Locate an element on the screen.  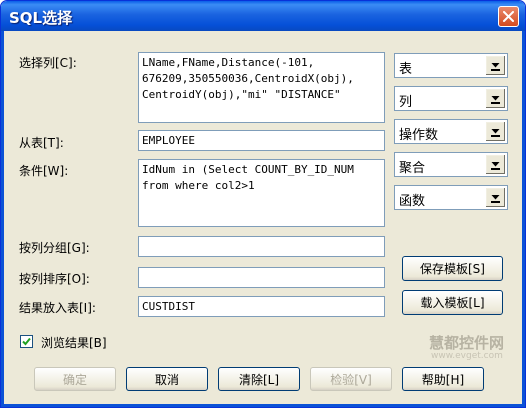
condition-label: 条件[W]: is located at coordinates (44, 171).